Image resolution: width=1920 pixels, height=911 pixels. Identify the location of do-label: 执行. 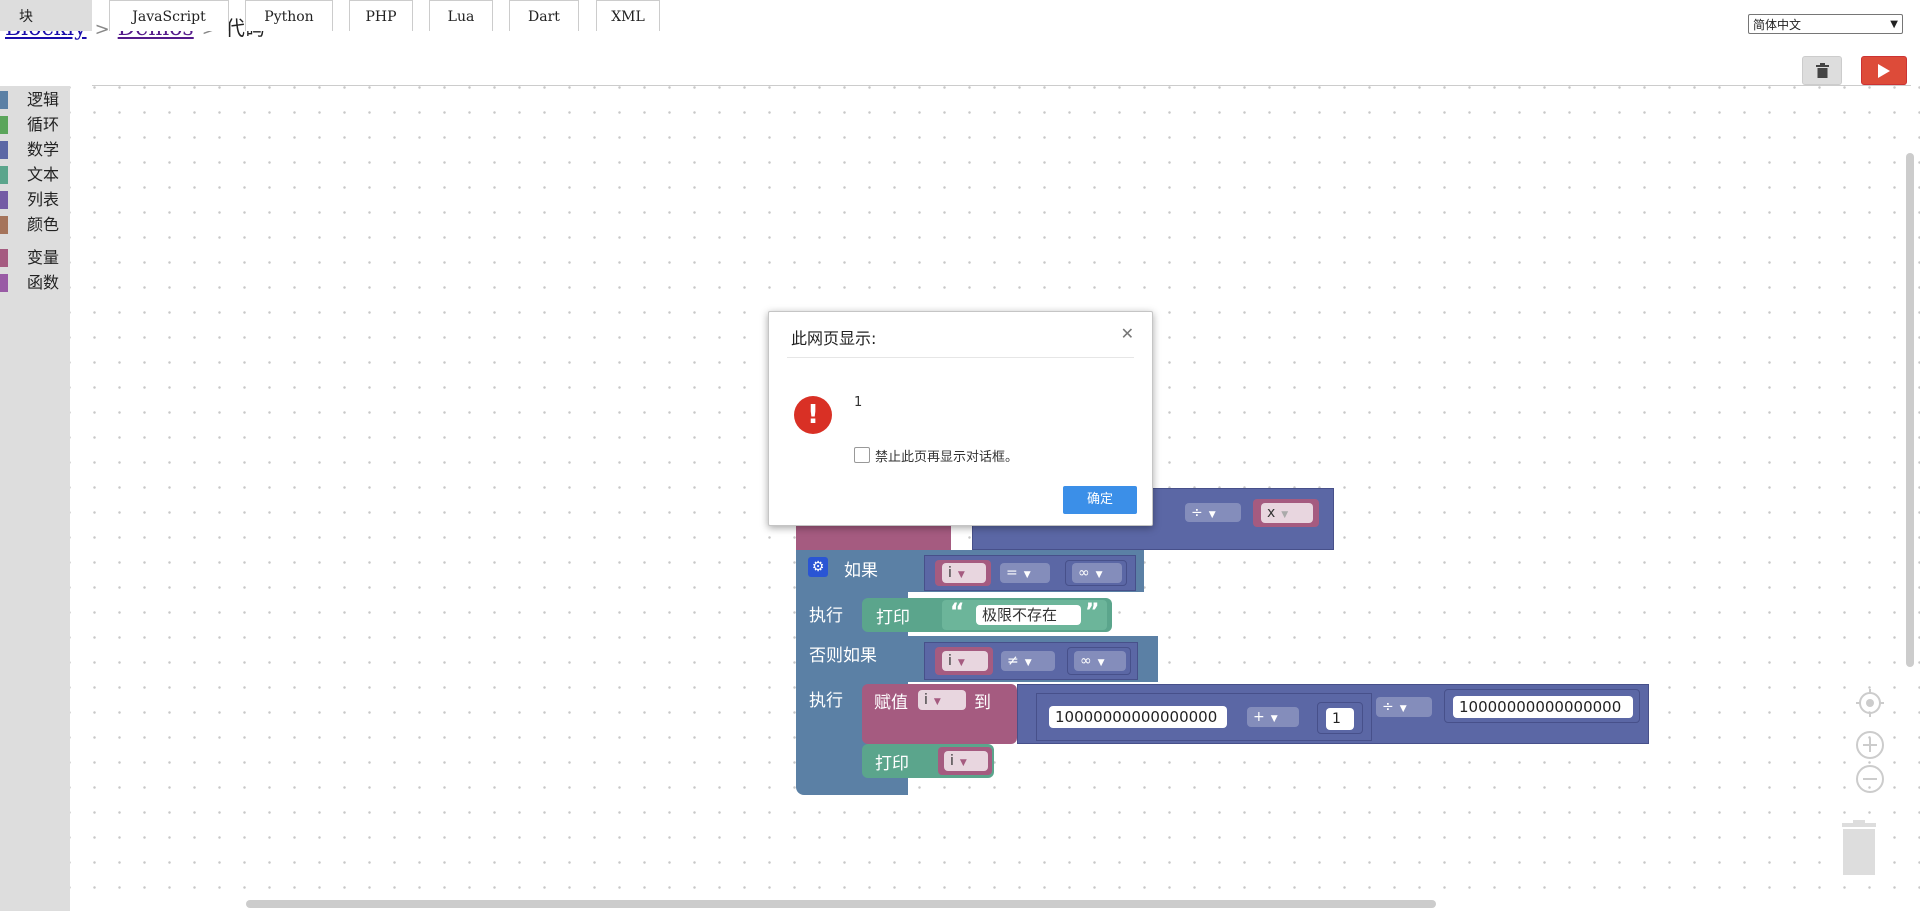
(826, 616).